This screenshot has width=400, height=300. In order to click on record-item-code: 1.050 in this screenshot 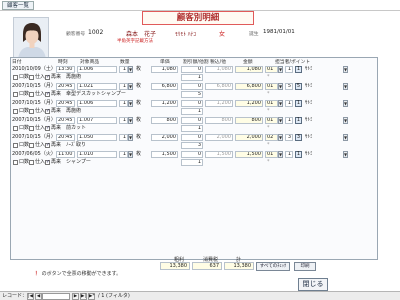, I will do `click(97, 137)`.